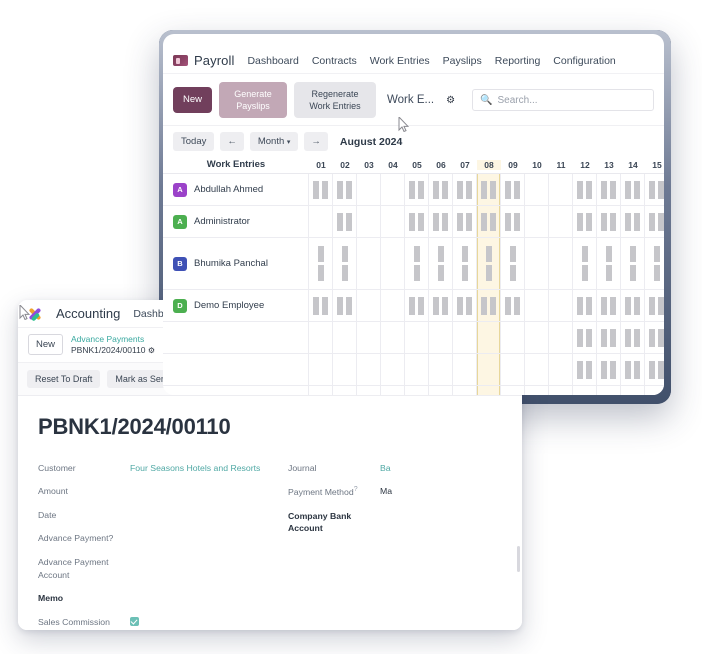 The width and height of the screenshot is (702, 654). I want to click on grid-day-header-09: 09, so click(513, 165).